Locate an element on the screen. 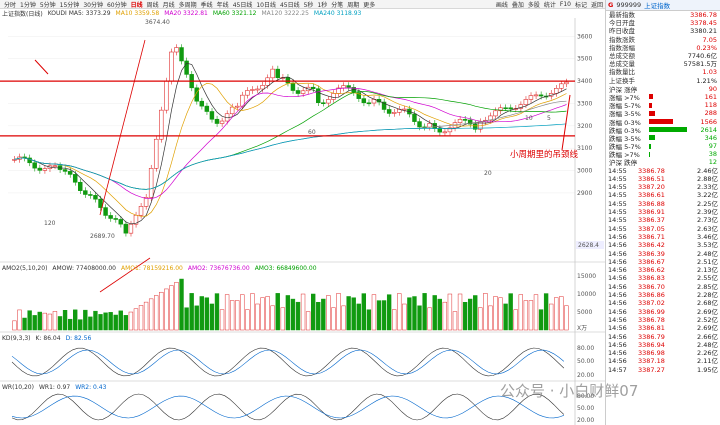  volume-tick-label: 15000 is located at coordinates (586, 276).